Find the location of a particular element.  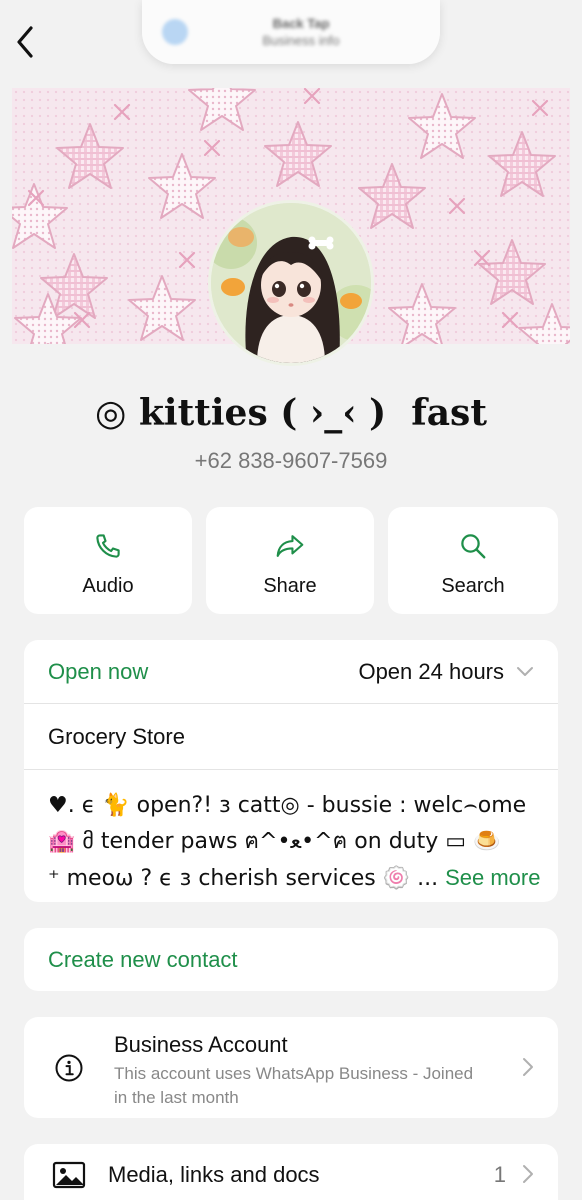

profile-name-row: ◎ kitties ( ›_‹ ) fast is located at coordinates (291, 413).